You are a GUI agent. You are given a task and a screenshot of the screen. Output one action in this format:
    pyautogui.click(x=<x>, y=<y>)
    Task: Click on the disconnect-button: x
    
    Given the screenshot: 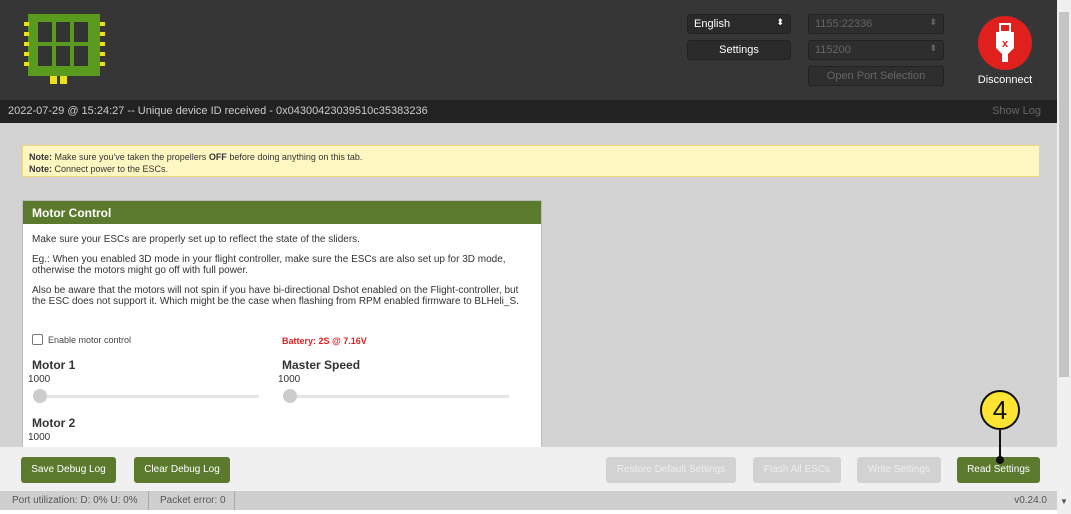 What is the action you would take?
    pyautogui.click(x=1005, y=43)
    